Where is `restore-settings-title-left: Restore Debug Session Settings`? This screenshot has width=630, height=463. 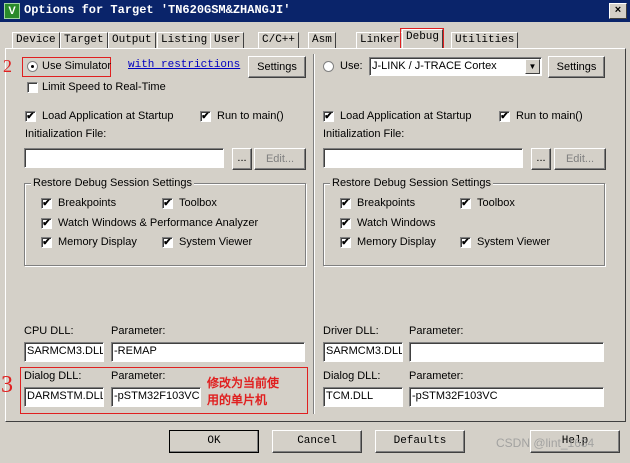
restore-settings-title-left: Restore Debug Session Settings is located at coordinates (112, 183).